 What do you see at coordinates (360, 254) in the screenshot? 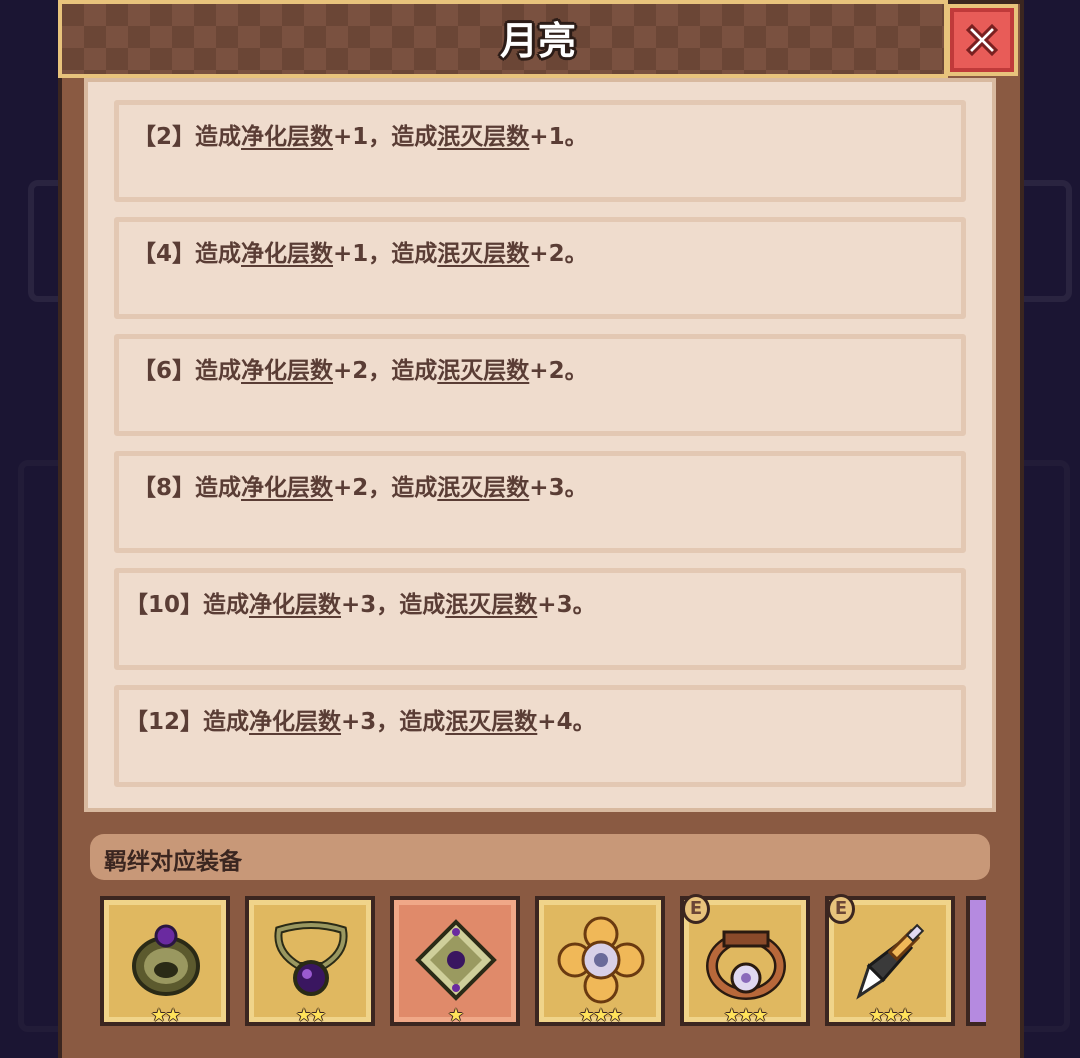
I see `bond-tier-text: 【4】造成净化层数+1，造成泯灭层数+2。` at bounding box center [360, 254].